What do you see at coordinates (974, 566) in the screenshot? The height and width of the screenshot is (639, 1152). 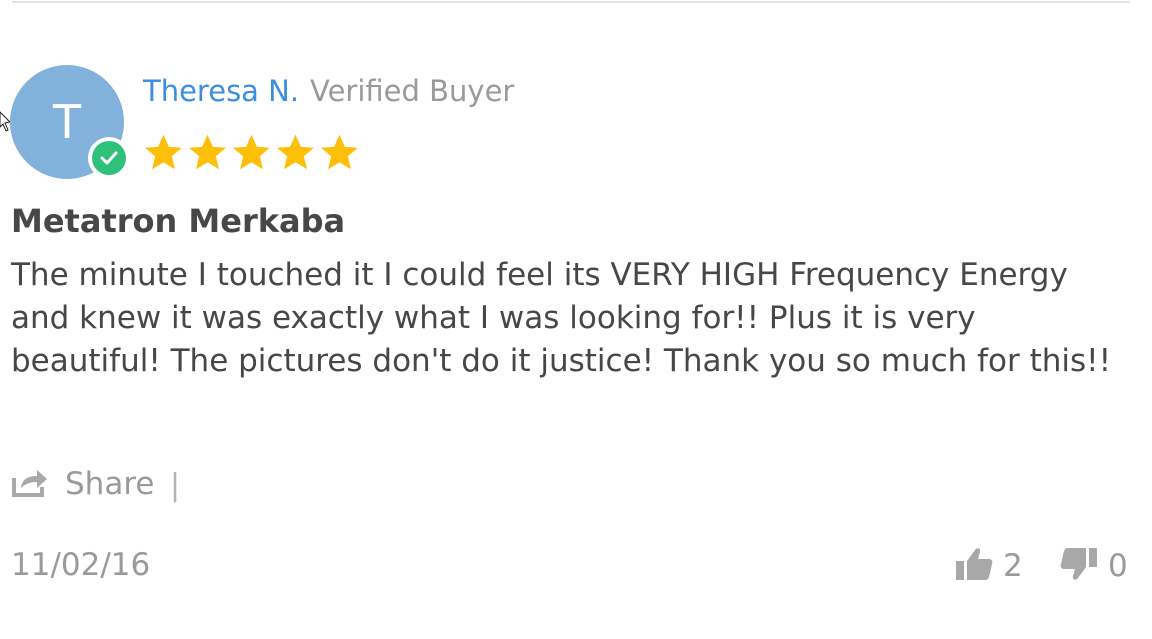 I see `thumbs-up-icon` at bounding box center [974, 566].